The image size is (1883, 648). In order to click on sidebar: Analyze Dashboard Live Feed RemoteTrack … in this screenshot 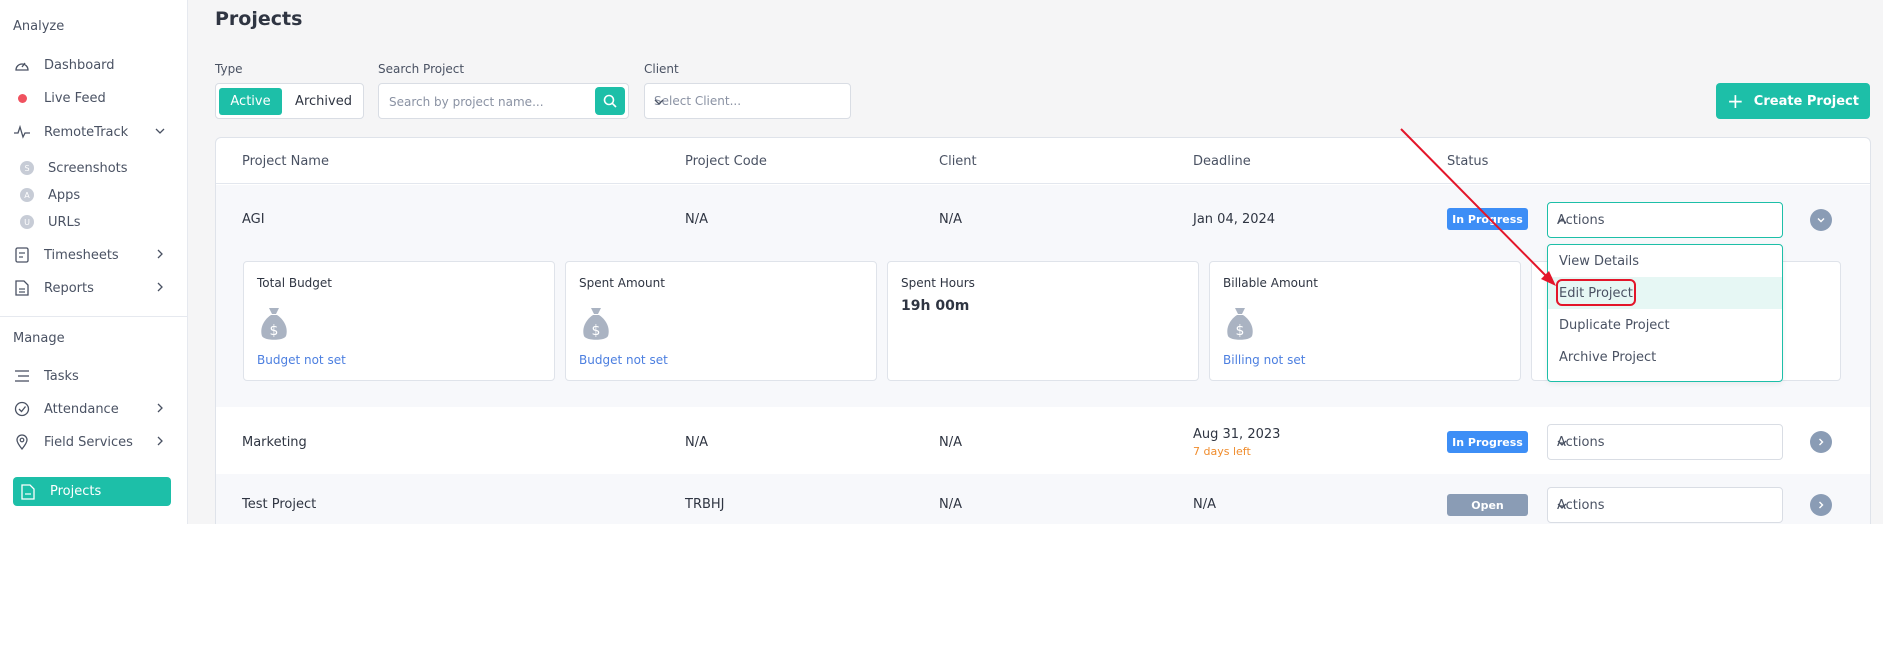, I will do `click(94, 262)`.